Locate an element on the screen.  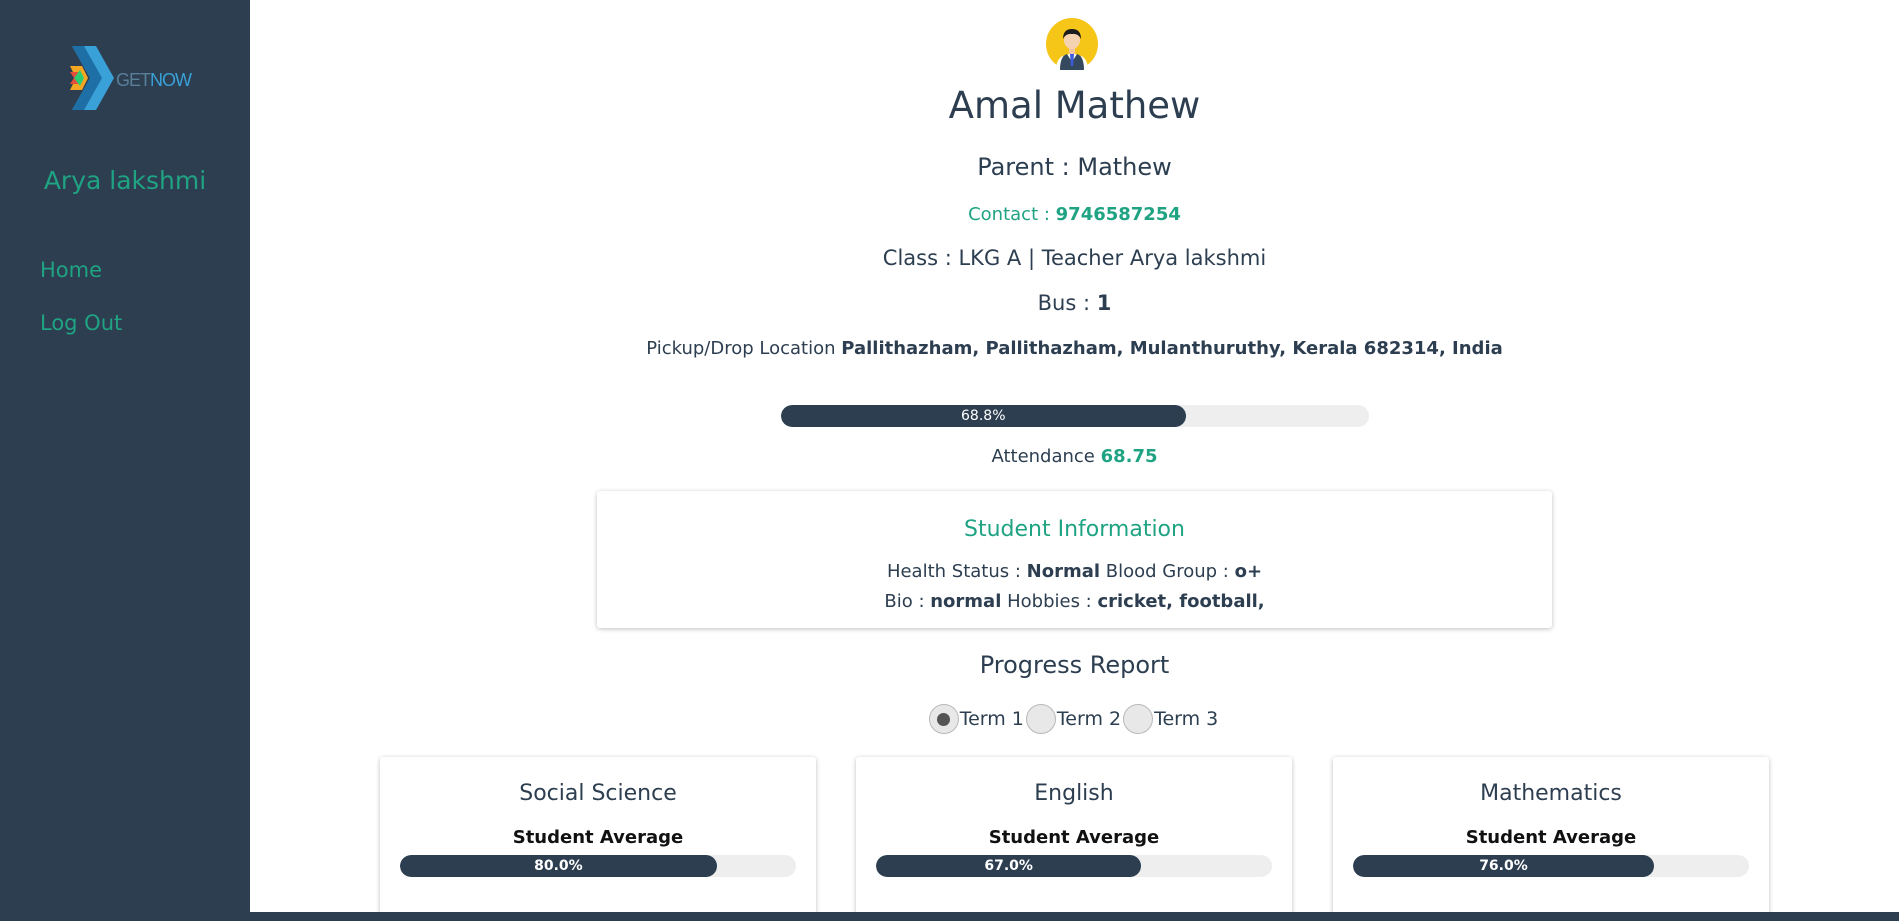
term-1-selected-dot is located at coordinates (944, 719).